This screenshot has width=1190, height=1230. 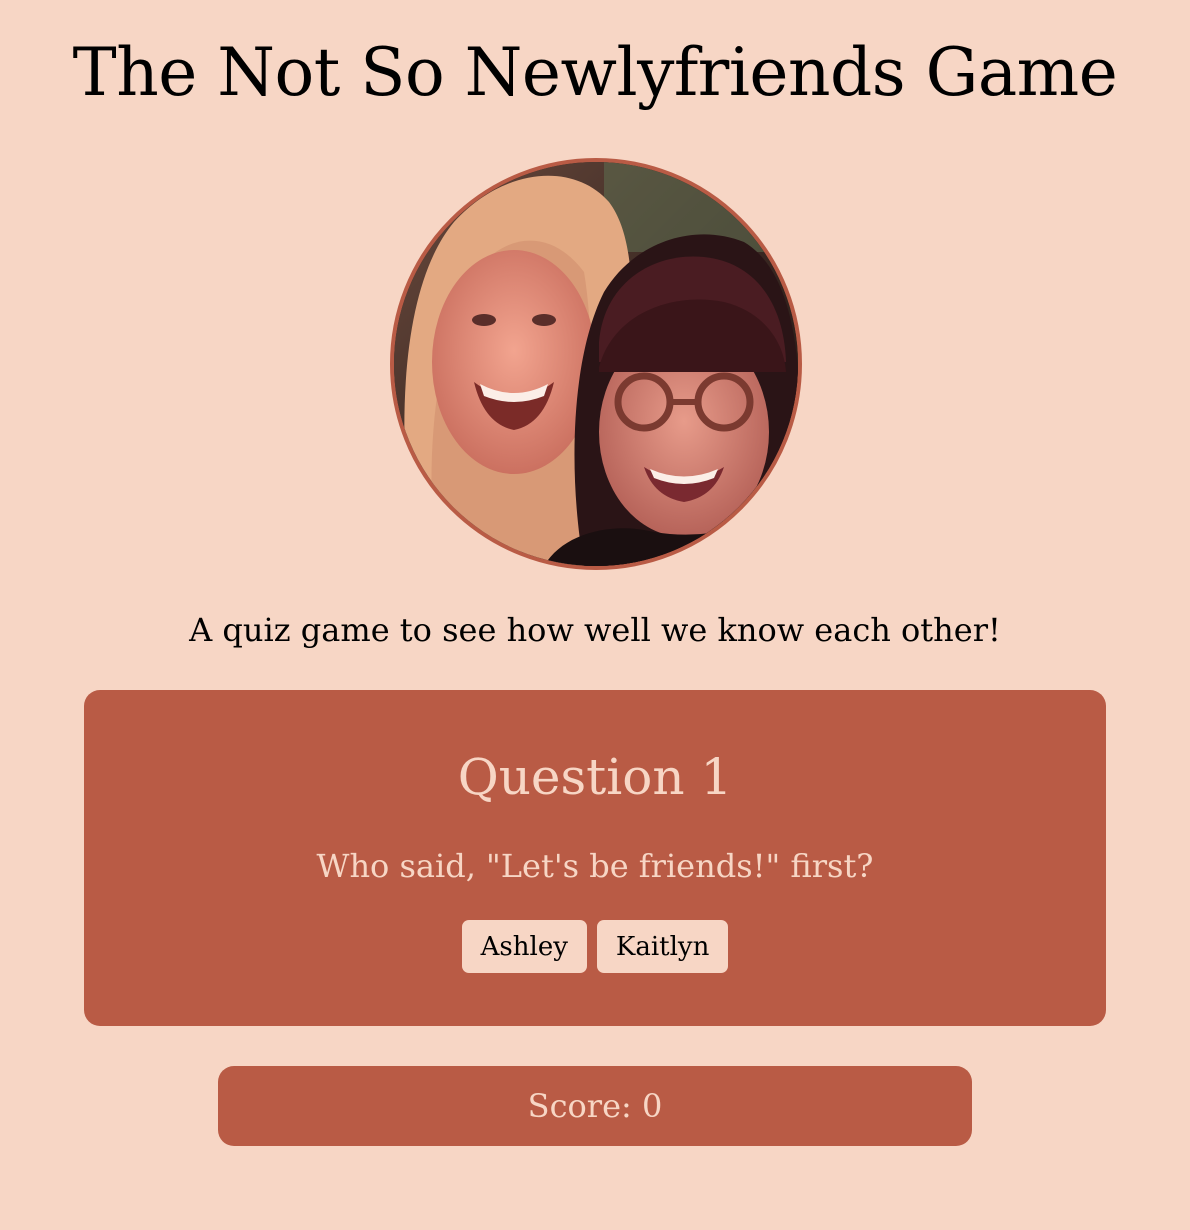 What do you see at coordinates (595, 72) in the screenshot?
I see `page-title: The Not So Newlyfriends Game` at bounding box center [595, 72].